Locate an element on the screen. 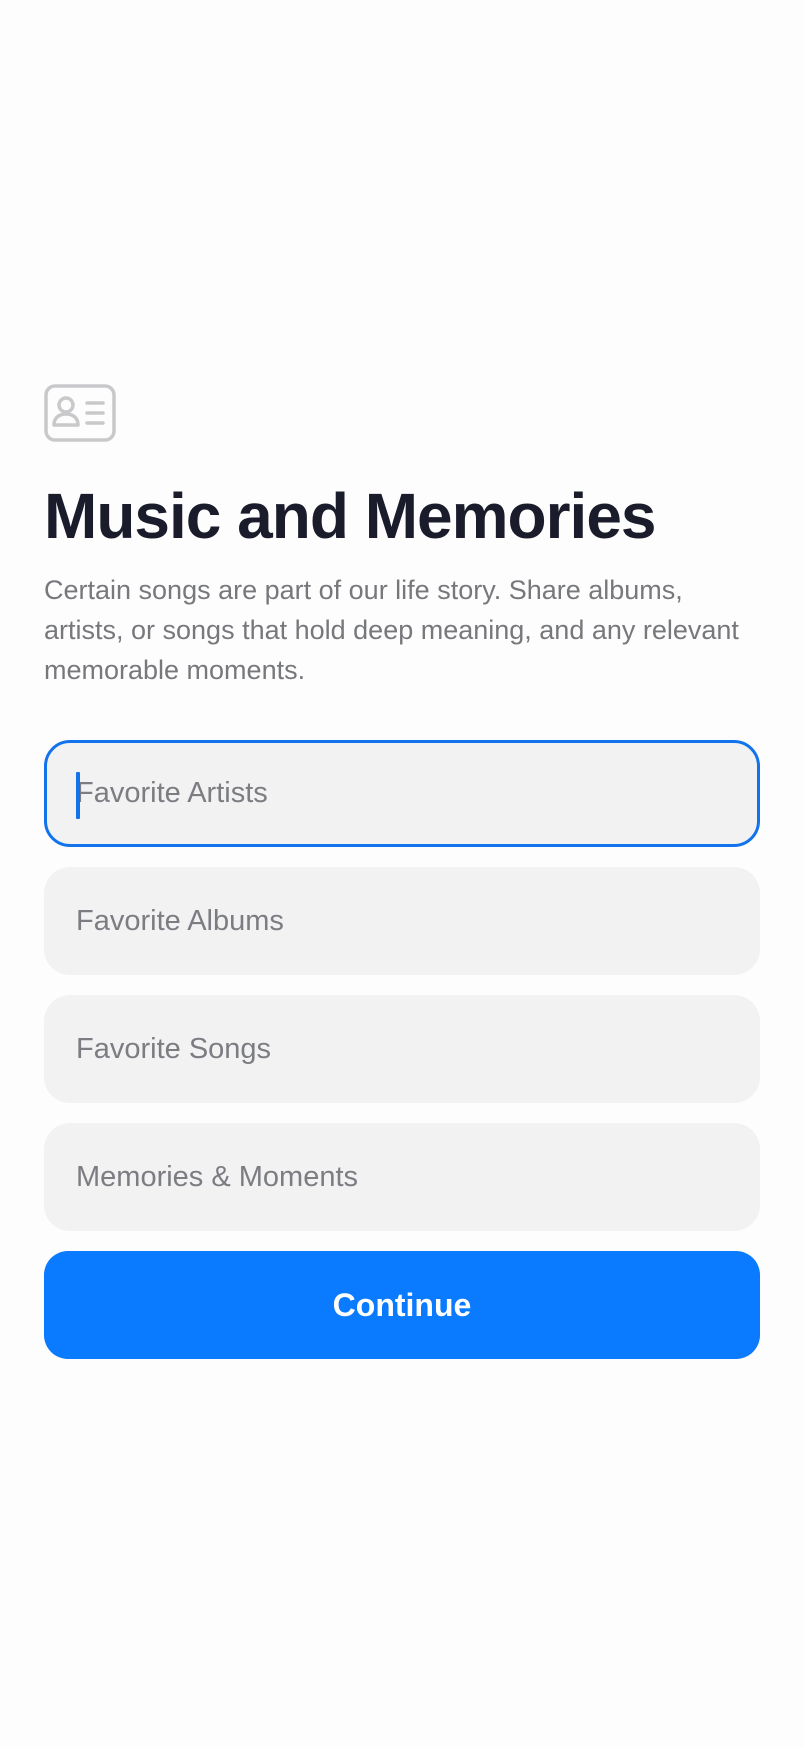 The width and height of the screenshot is (804, 1748). favorite-artists-field is located at coordinates (402, 793).